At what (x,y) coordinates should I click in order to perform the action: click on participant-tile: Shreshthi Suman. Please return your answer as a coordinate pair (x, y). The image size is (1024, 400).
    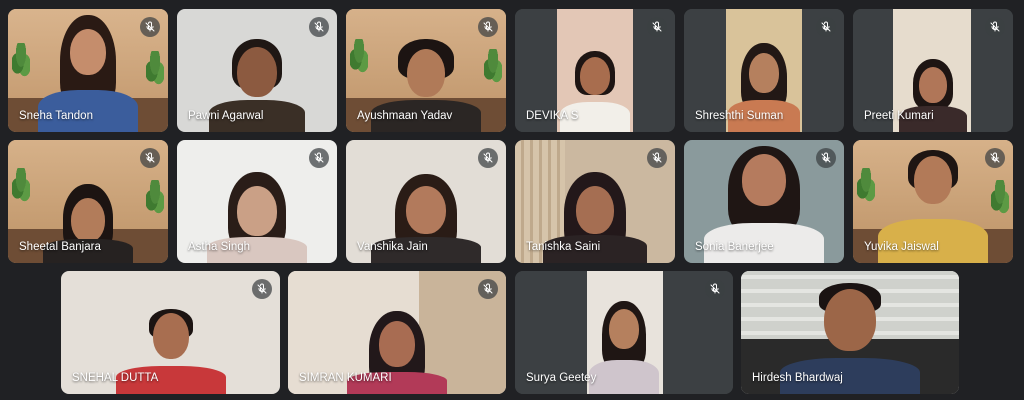
    Looking at the image, I should click on (764, 70).